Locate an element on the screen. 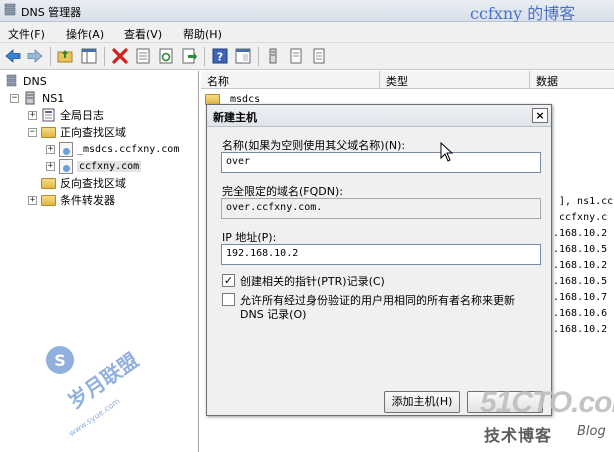  event-log-icon is located at coordinates (48, 115).